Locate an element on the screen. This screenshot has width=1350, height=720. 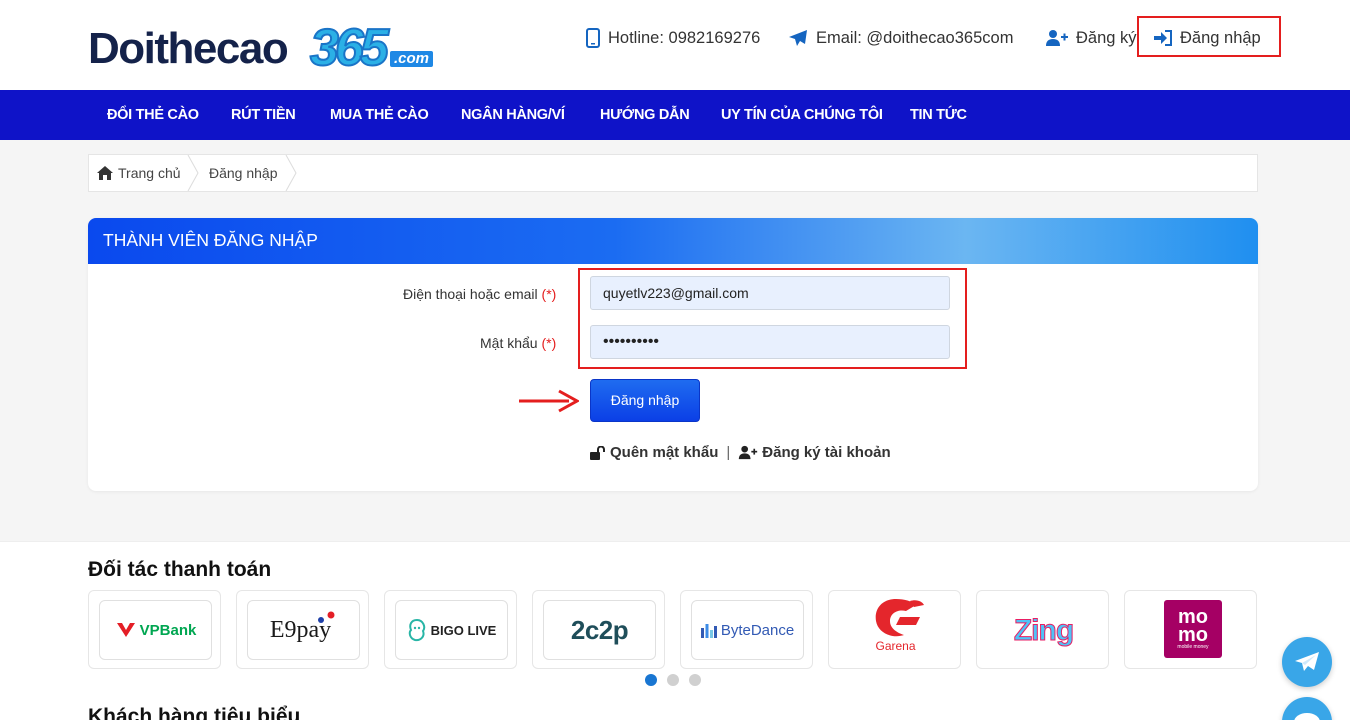
partner-name: Garena is located at coordinates (895, 646).